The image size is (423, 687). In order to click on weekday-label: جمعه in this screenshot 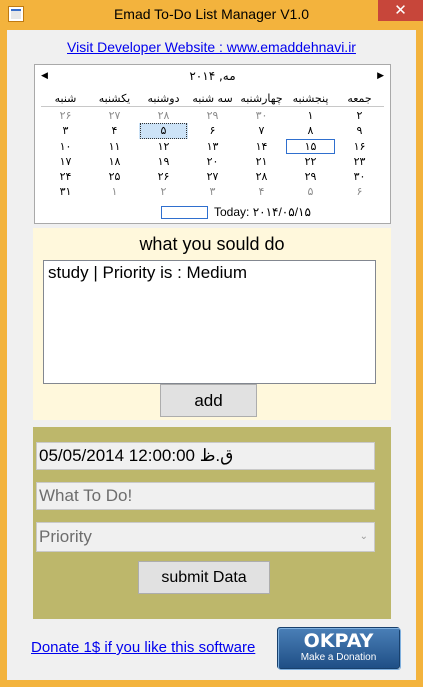, I will do `click(359, 98)`.